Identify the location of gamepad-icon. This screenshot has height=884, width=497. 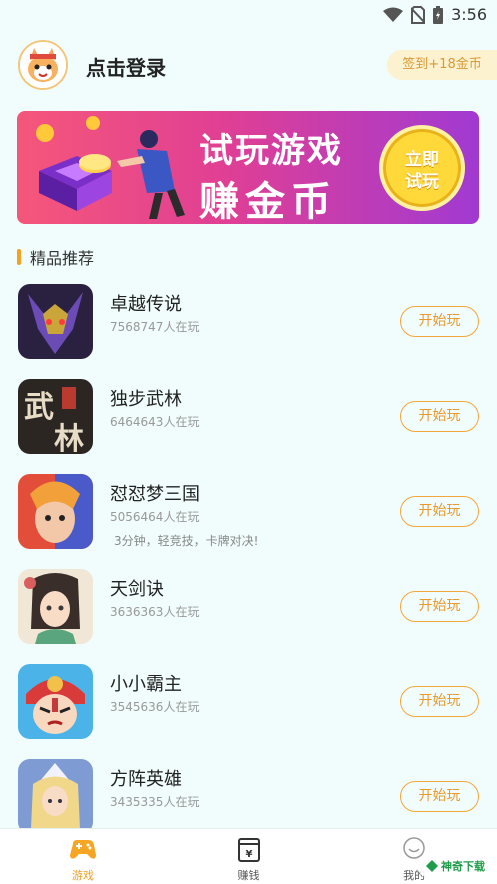
(82, 849).